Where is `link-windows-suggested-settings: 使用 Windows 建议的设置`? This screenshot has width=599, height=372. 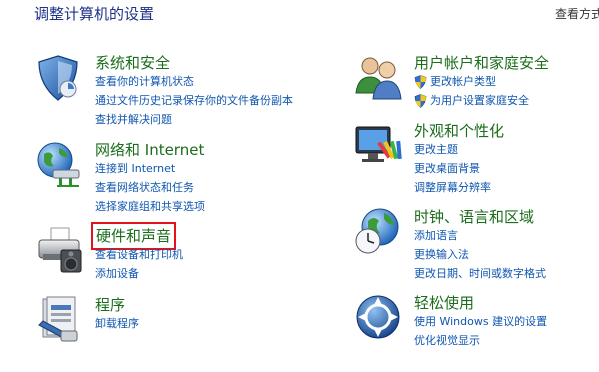 link-windows-suggested-settings: 使用 Windows 建议的设置 is located at coordinates (480, 321).